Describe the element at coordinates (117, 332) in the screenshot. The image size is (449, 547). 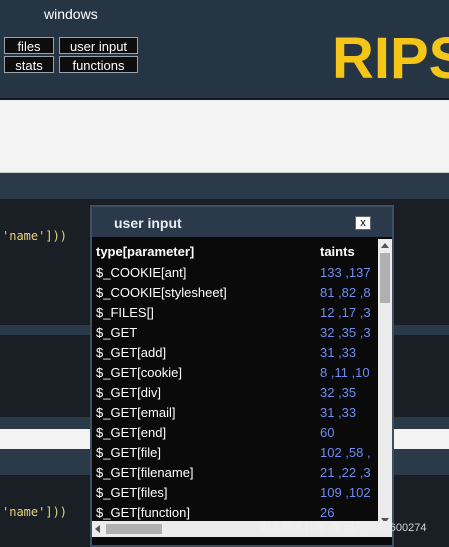
I see `param-name: $_GET` at that location.